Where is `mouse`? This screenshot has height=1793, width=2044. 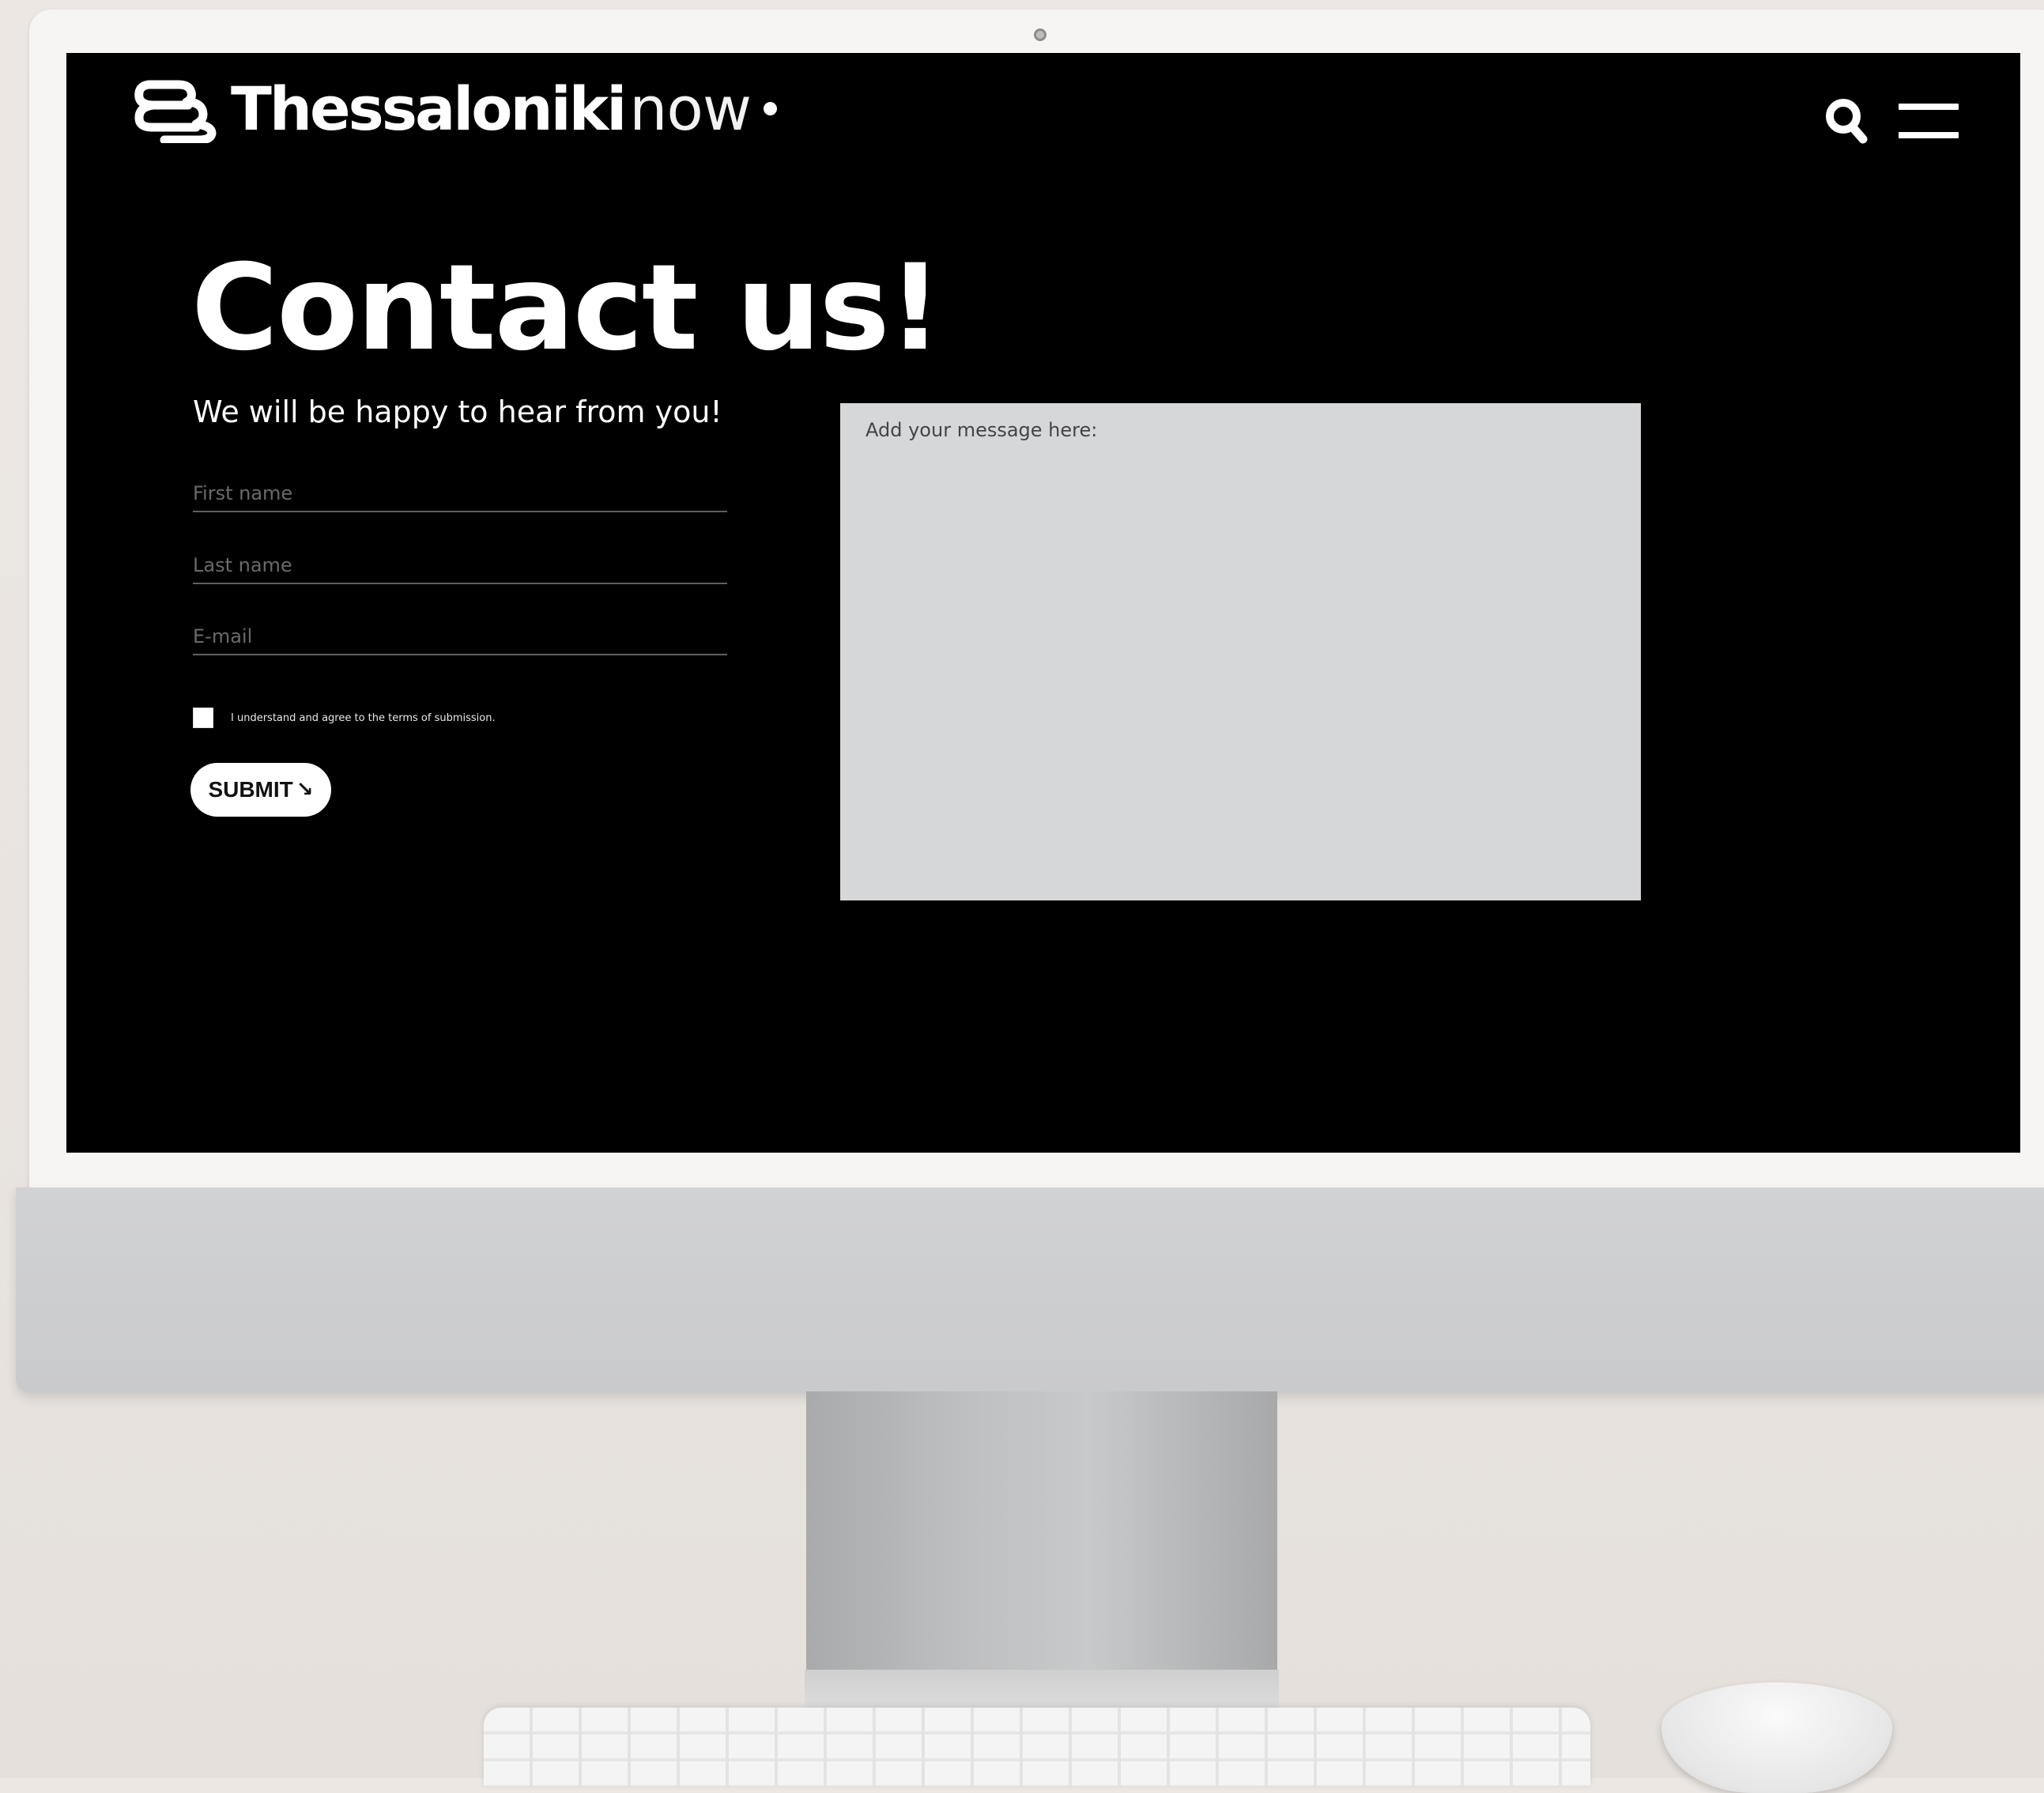 mouse is located at coordinates (1776, 1738).